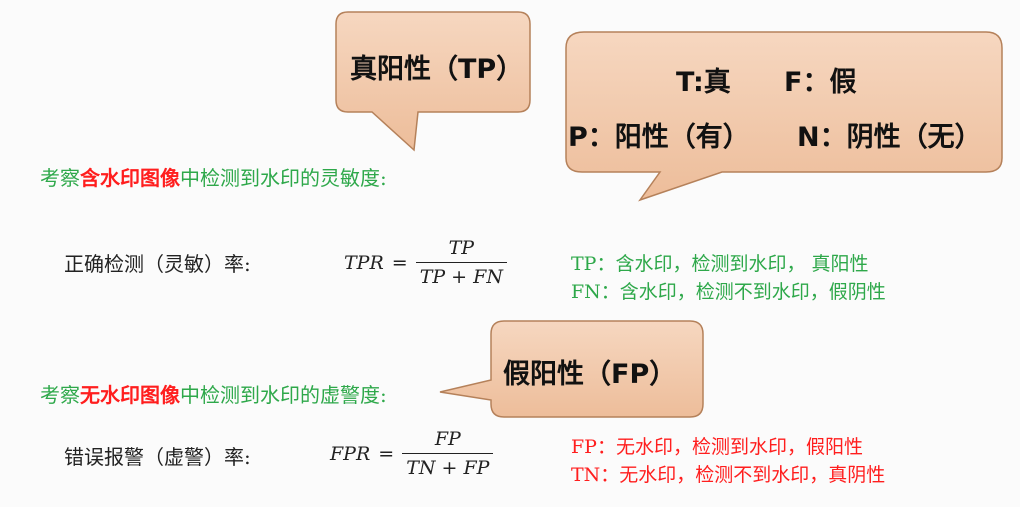 The image size is (1020, 507). I want to click on fpr-heading-suffix: 中检测到水印的虚警度:, so click(283, 395).